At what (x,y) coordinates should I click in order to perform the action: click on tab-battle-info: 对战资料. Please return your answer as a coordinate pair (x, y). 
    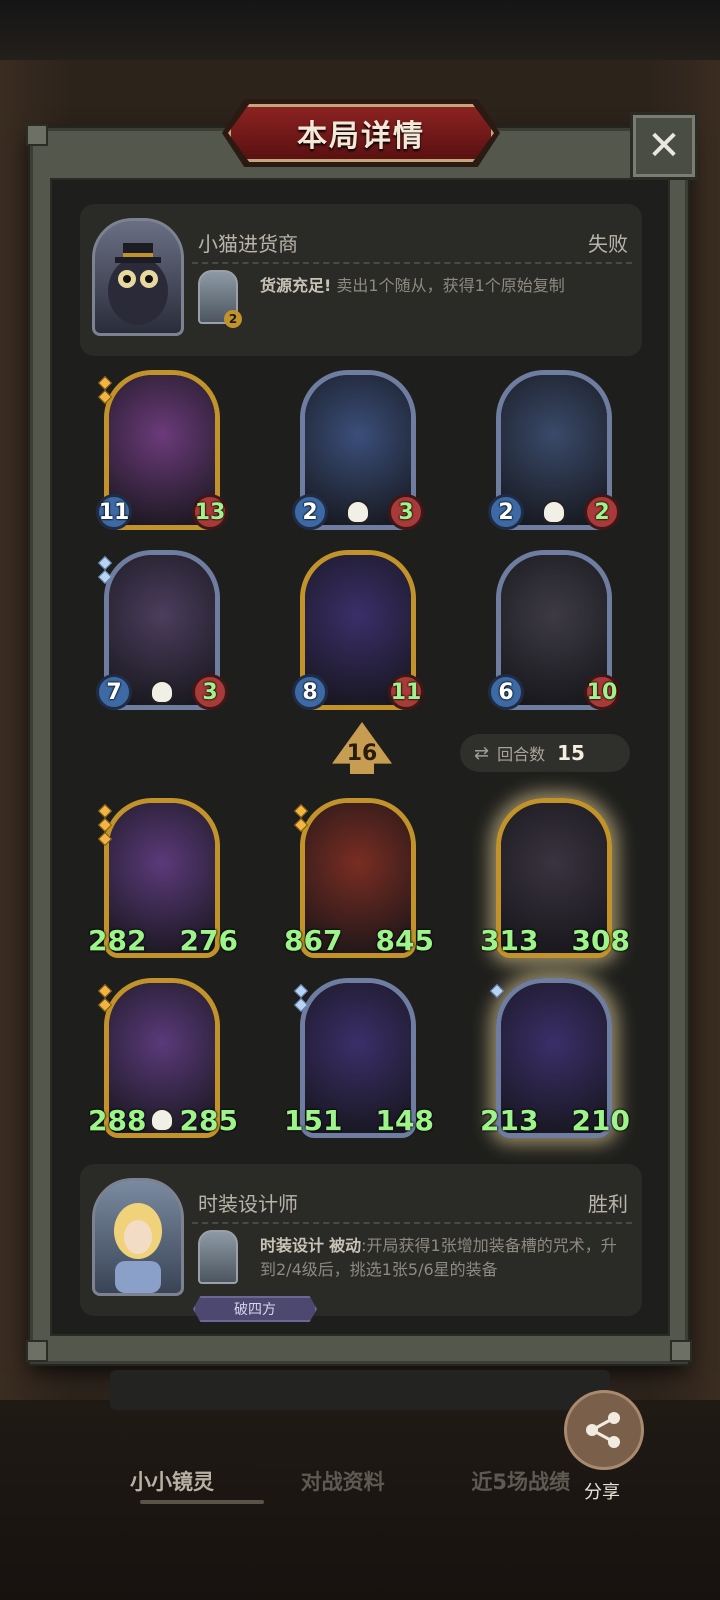
    Looking at the image, I should click on (343, 1481).